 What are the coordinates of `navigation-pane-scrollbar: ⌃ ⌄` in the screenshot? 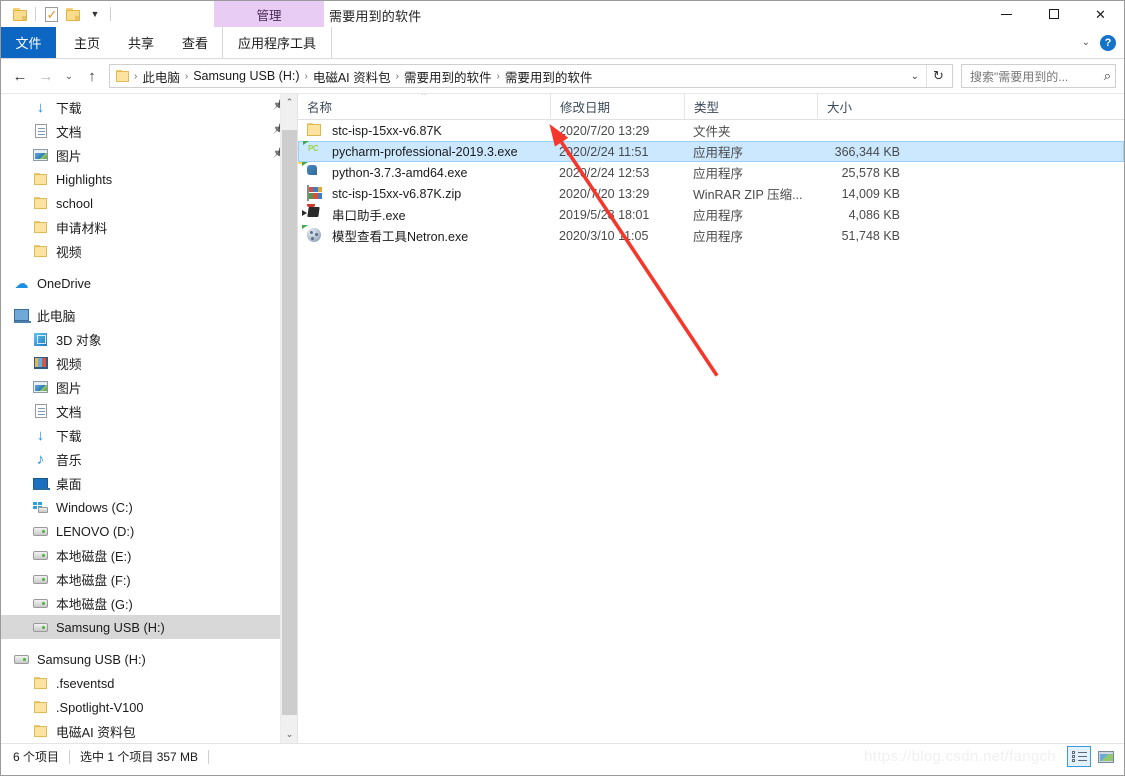 It's located at (288, 418).